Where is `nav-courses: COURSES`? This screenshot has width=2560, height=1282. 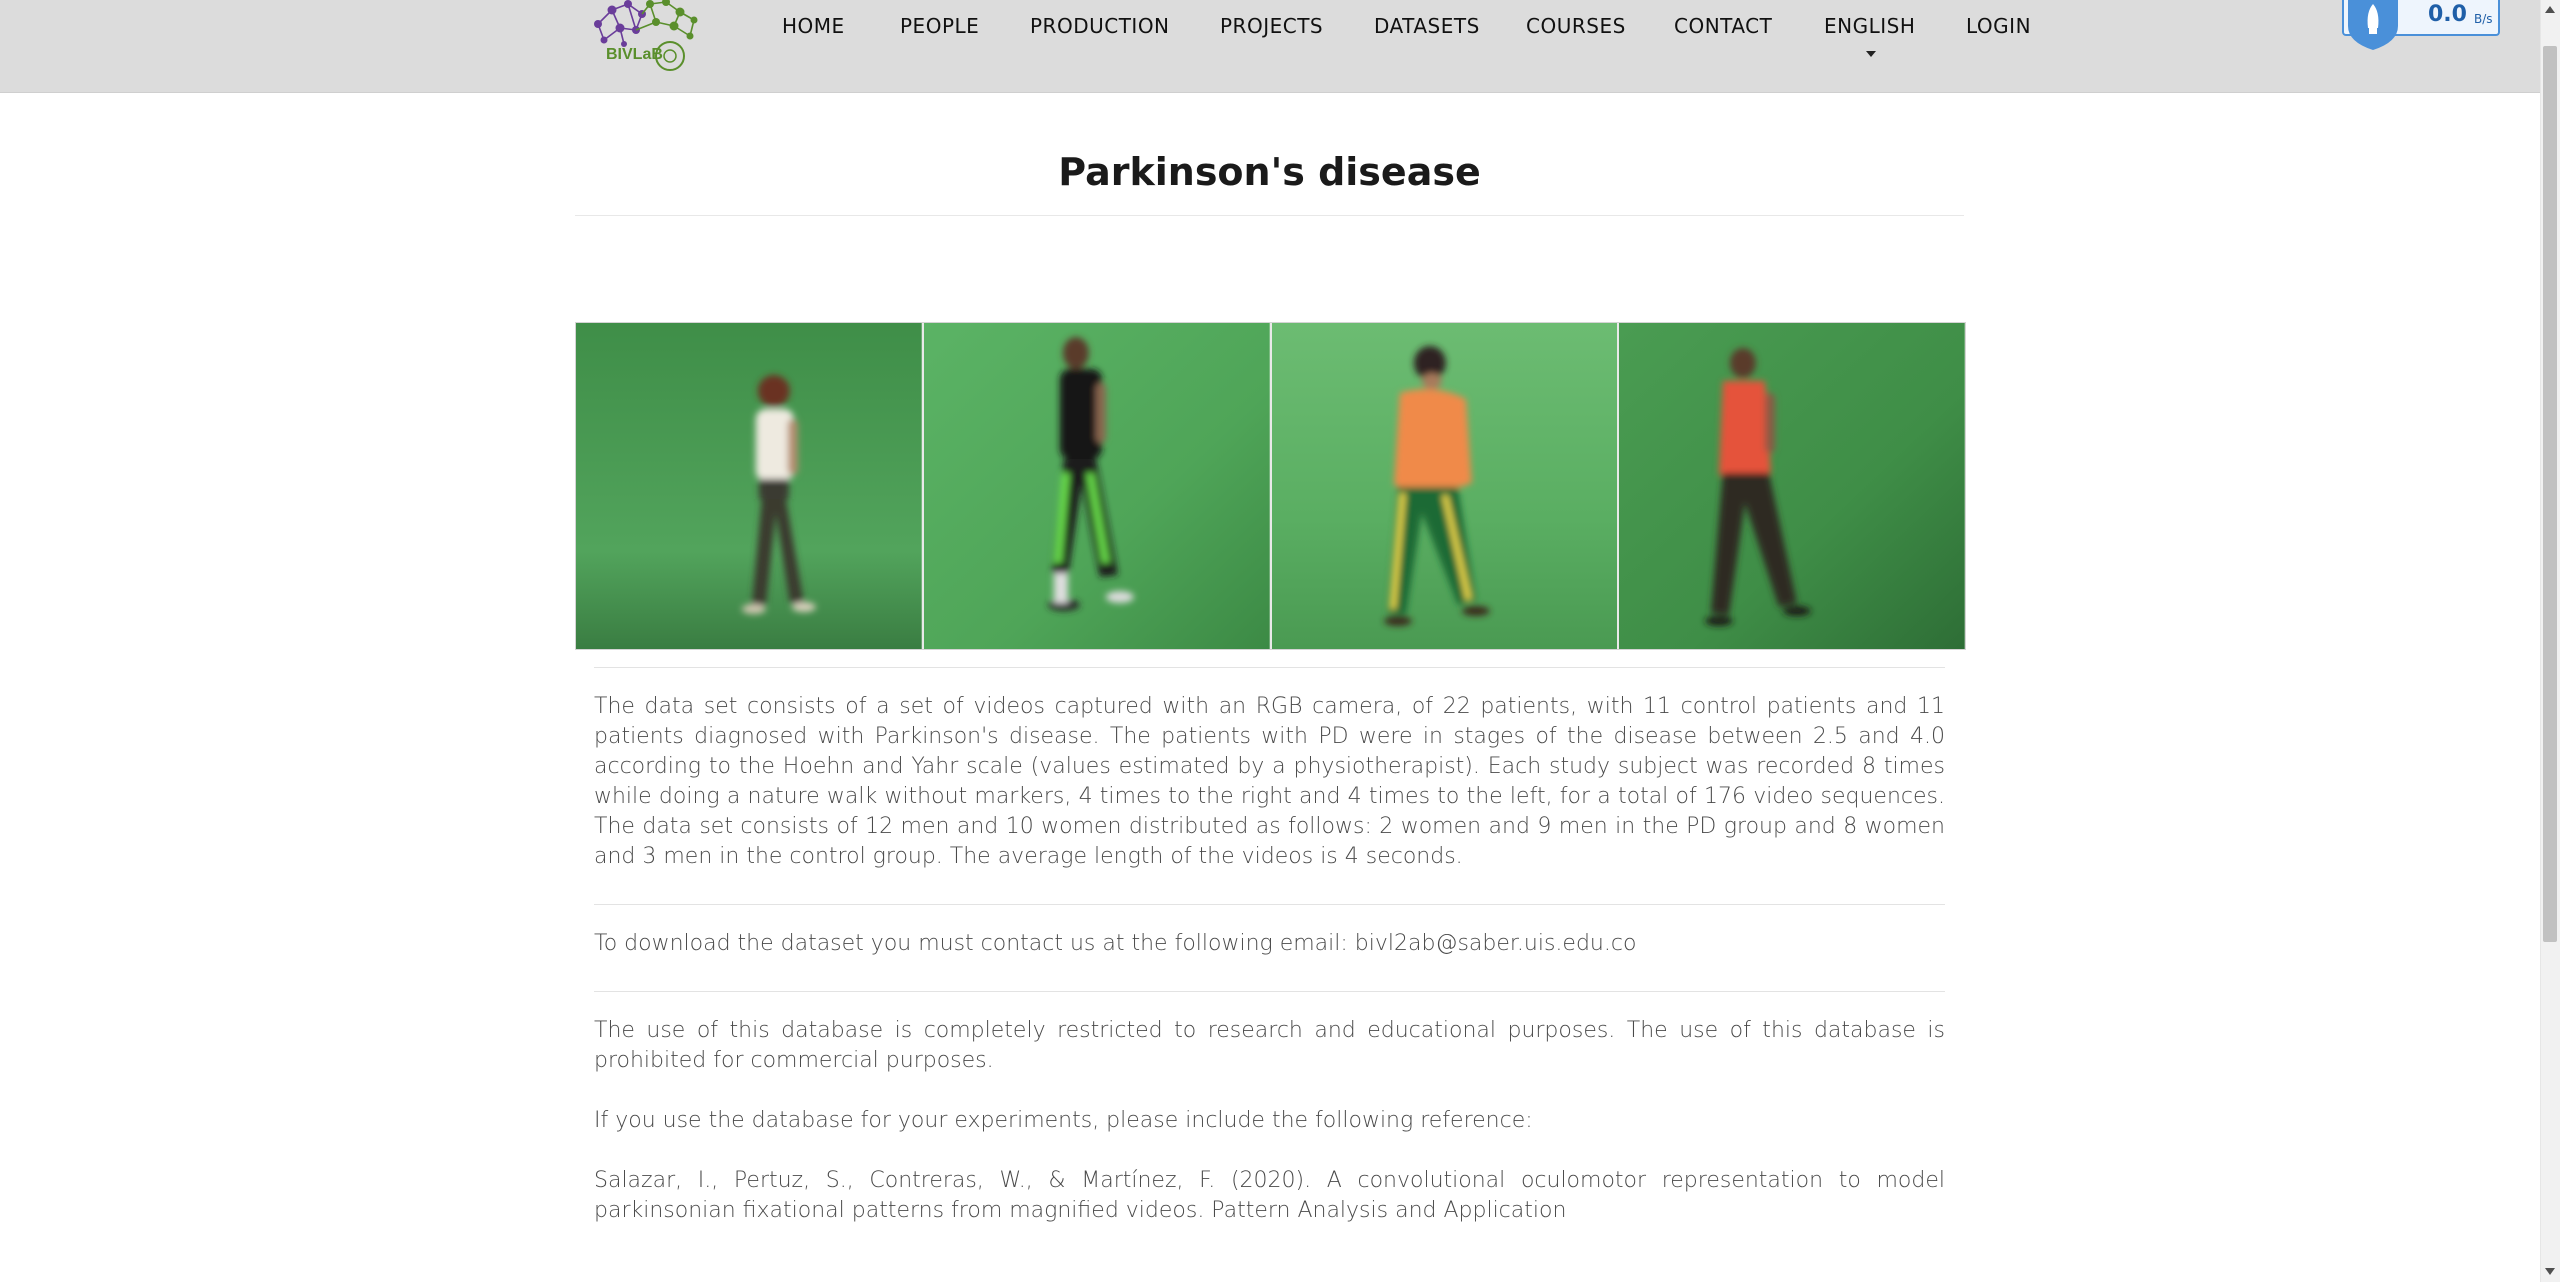
nav-courses: COURSES is located at coordinates (1576, 26).